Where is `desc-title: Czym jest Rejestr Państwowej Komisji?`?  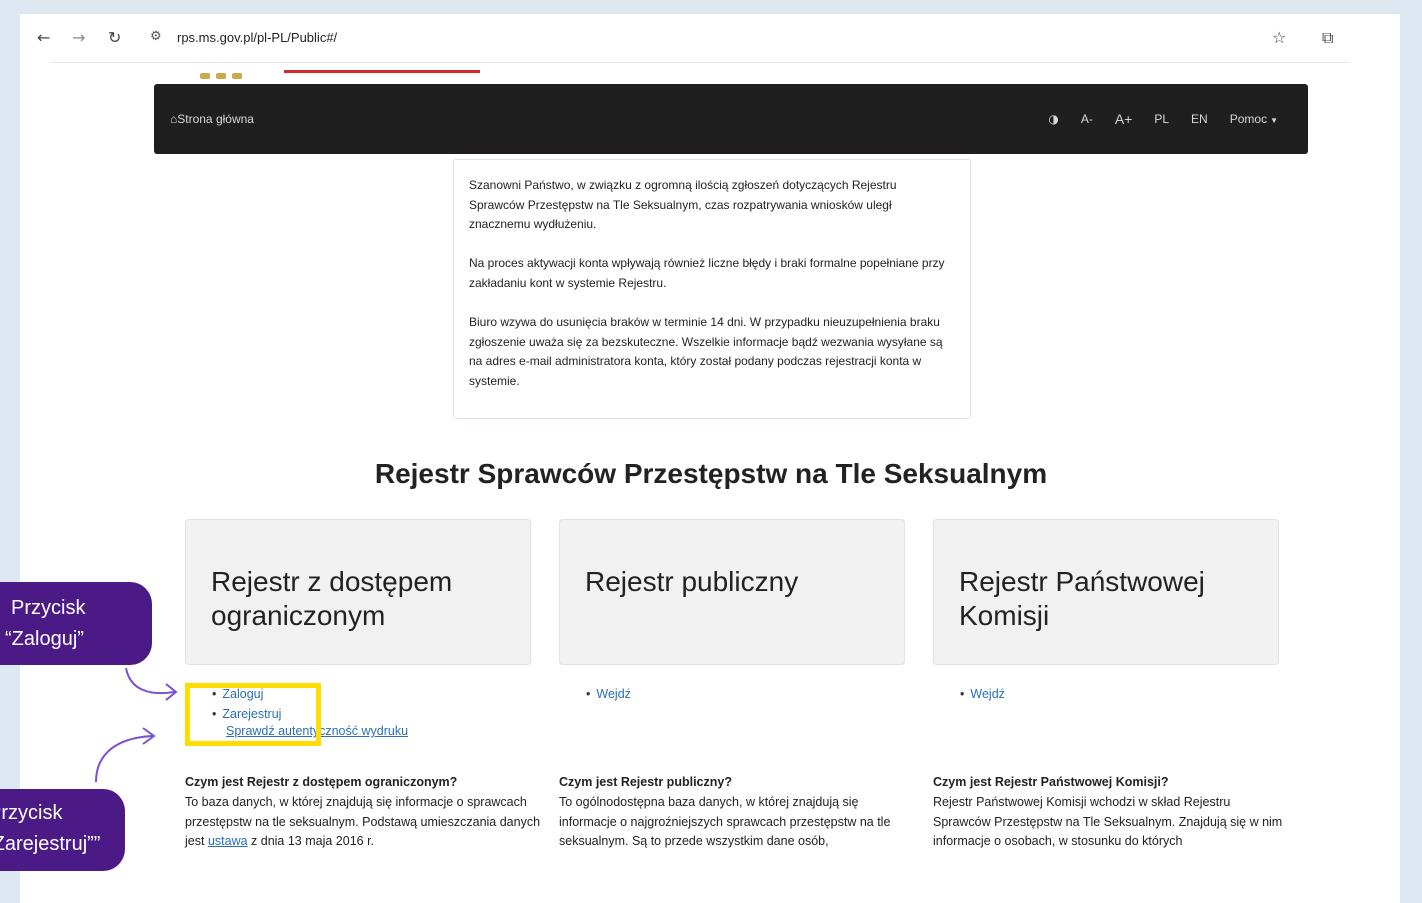
desc-title: Czym jest Rejestr Państwowej Komisji? is located at coordinates (1051, 782).